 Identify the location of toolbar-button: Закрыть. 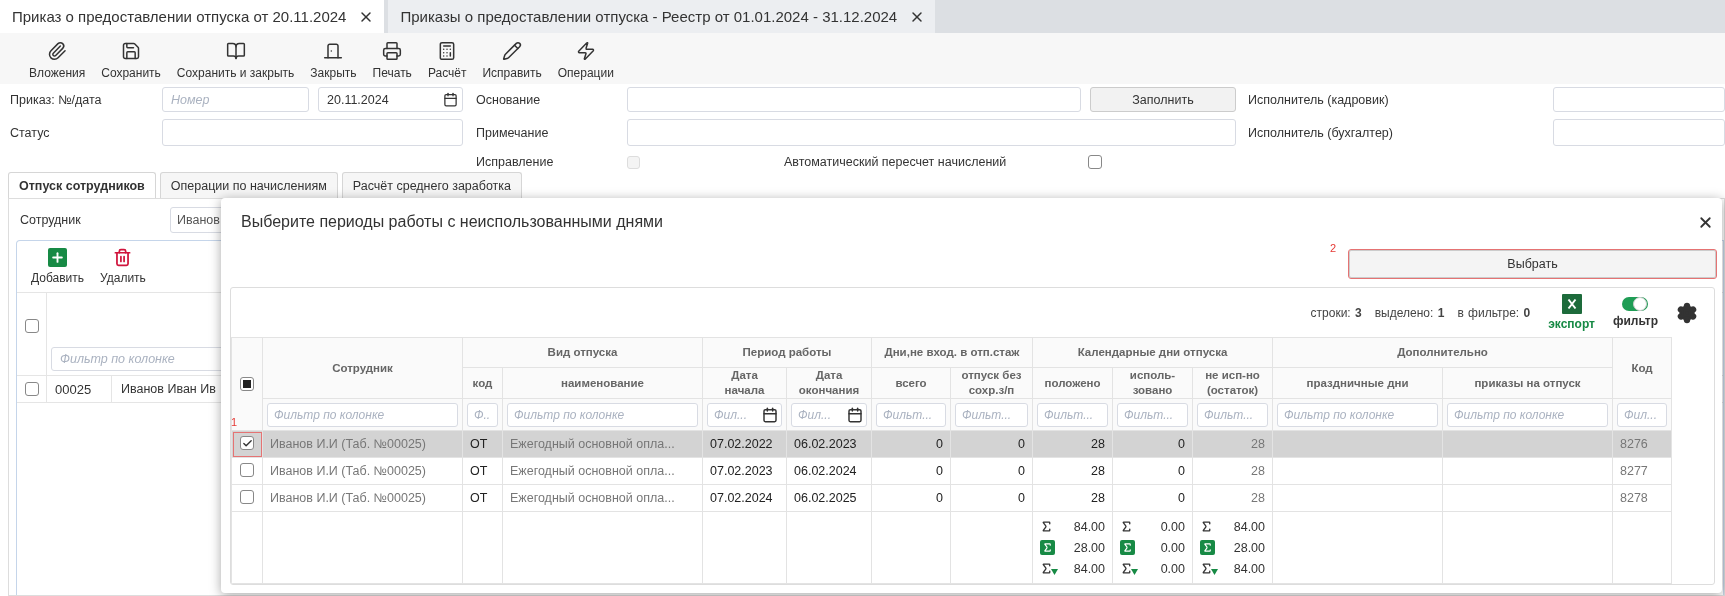
(333, 60).